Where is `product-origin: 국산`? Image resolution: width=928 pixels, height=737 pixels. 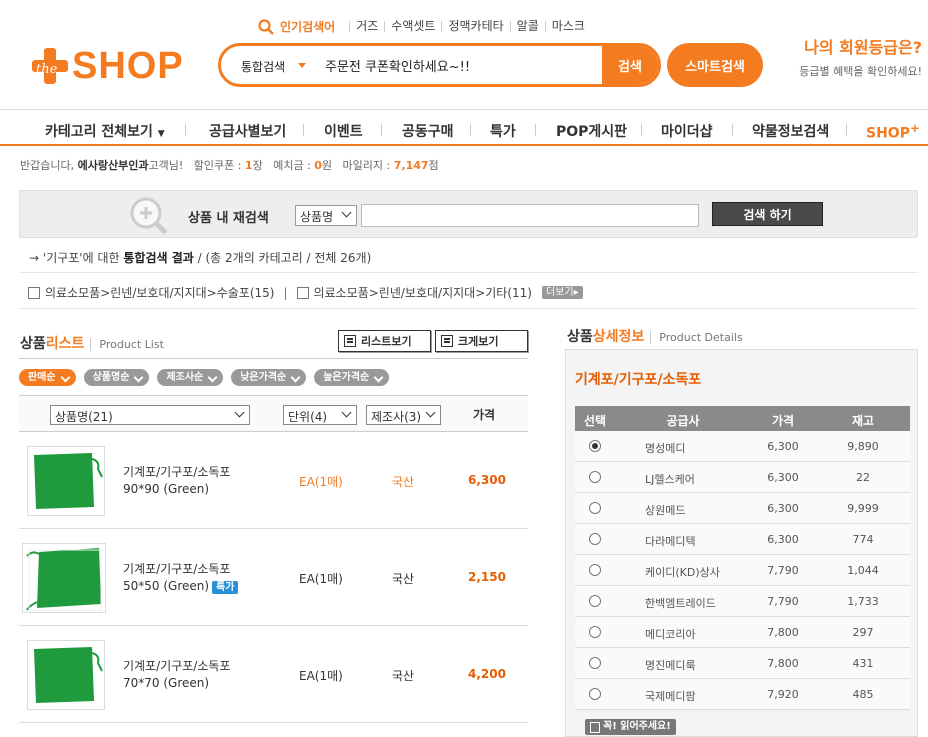 product-origin: 국산 is located at coordinates (403, 482).